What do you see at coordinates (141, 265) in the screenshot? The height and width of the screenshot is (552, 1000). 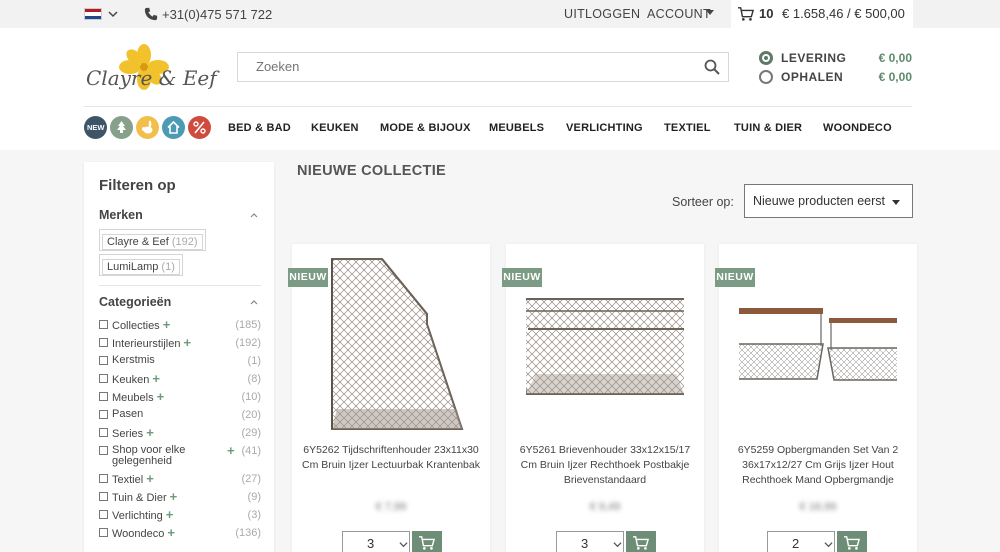 I see `brand-chip-lumilamp: LumiLamp (1)` at bounding box center [141, 265].